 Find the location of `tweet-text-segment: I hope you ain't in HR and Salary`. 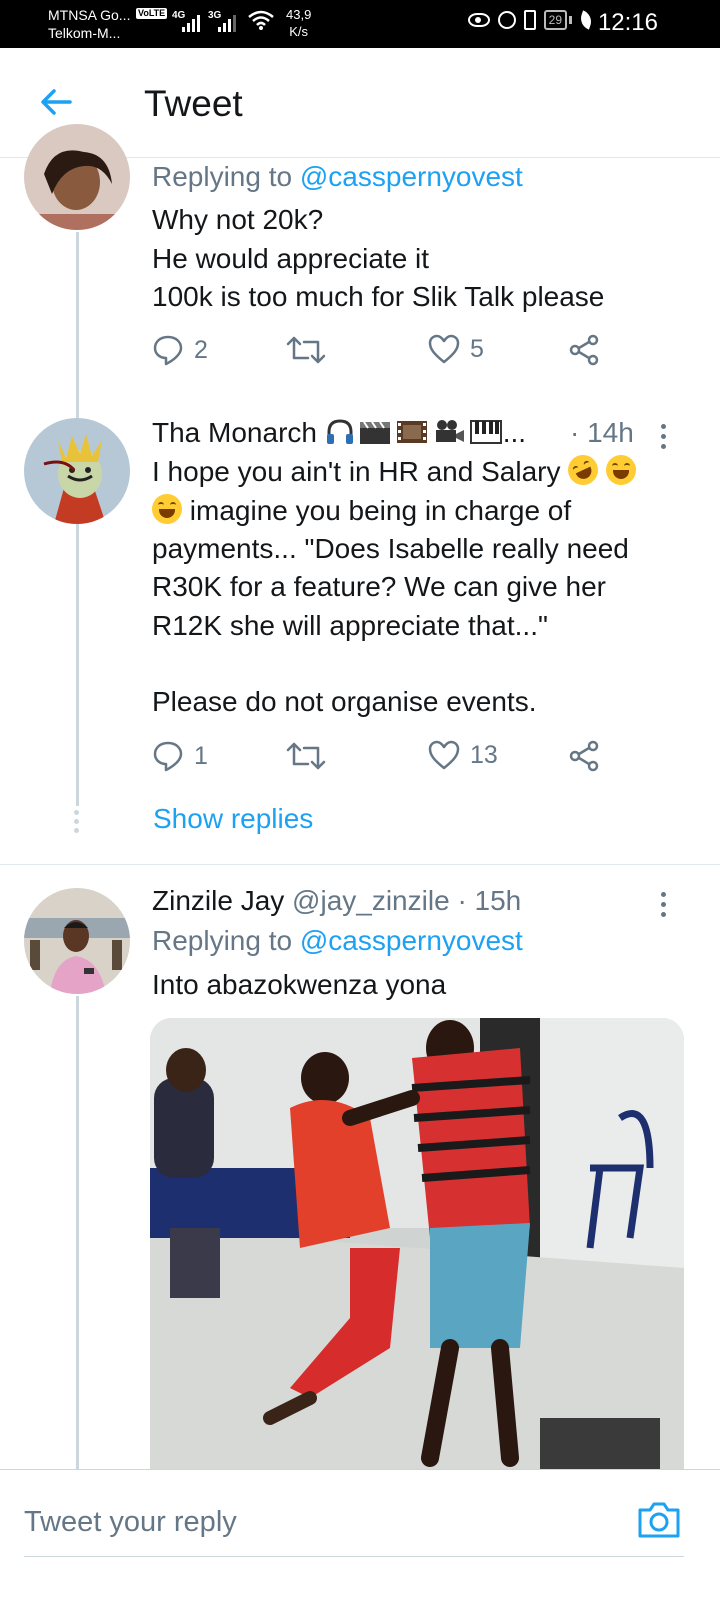

tweet-text-segment: I hope you ain't in HR and Salary is located at coordinates (356, 471).